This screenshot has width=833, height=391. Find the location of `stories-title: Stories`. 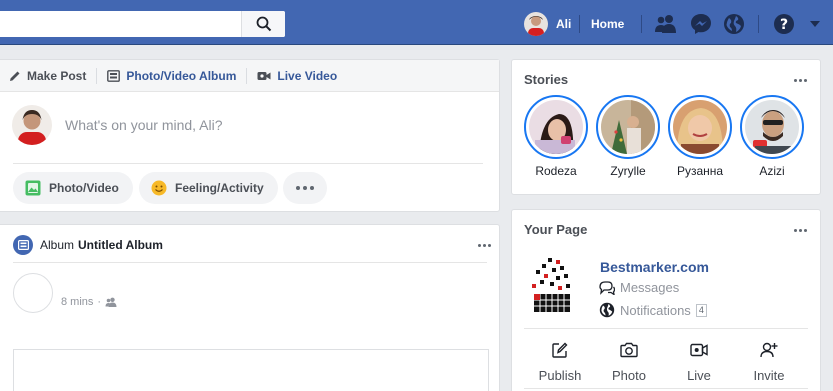

stories-title: Stories is located at coordinates (546, 79).